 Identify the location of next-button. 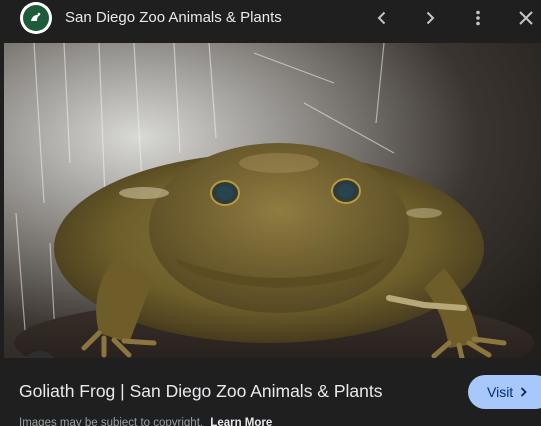
(430, 18).